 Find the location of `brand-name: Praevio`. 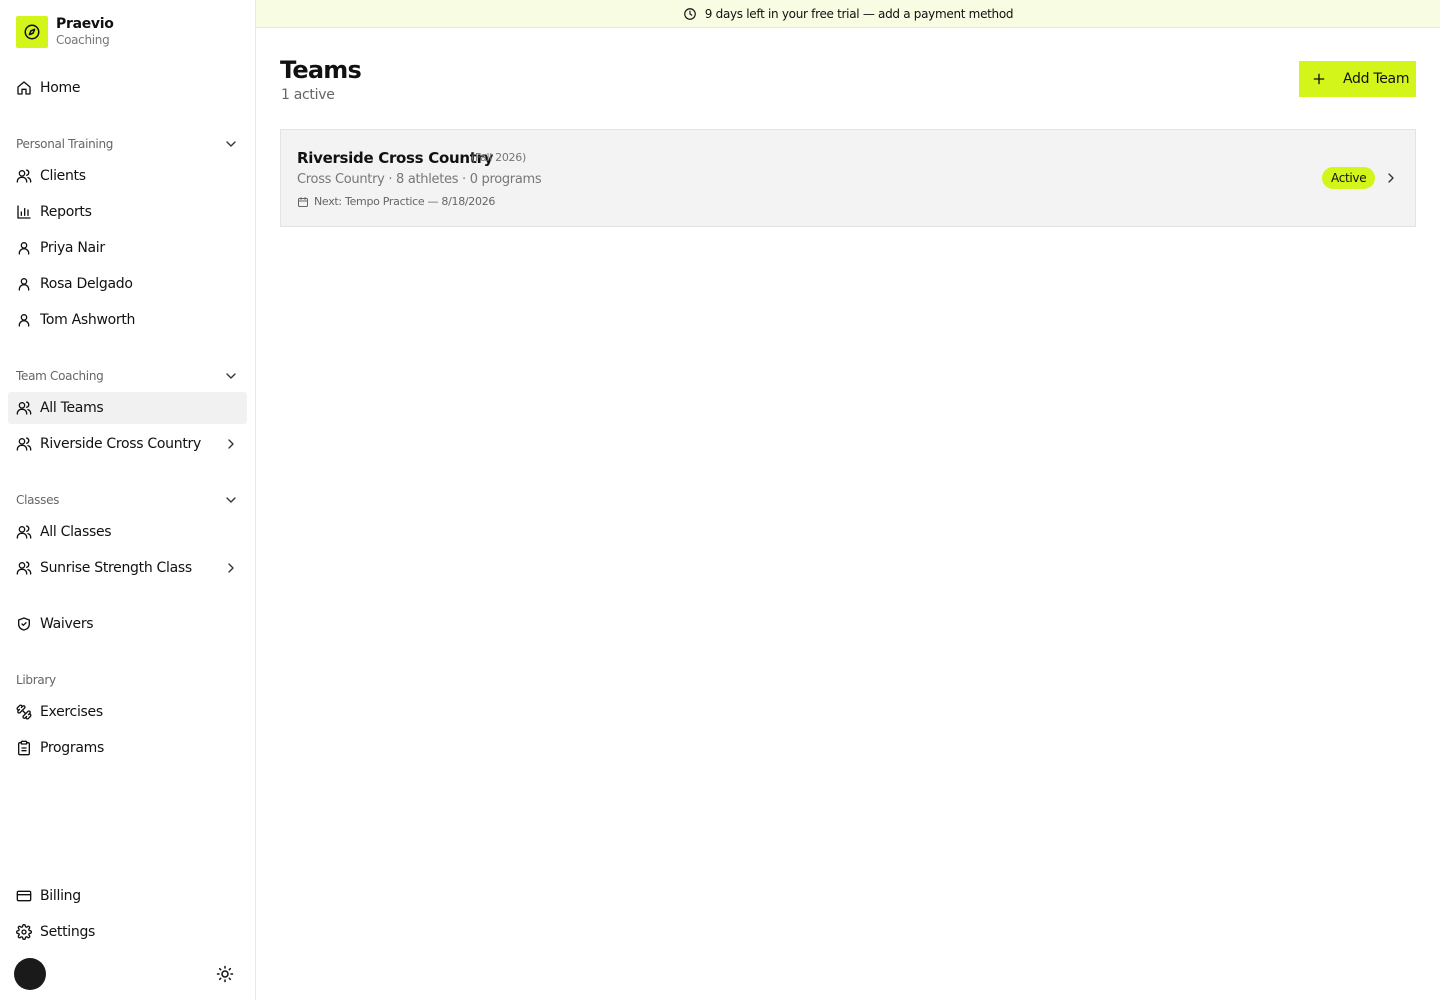

brand-name: Praevio is located at coordinates (85, 24).